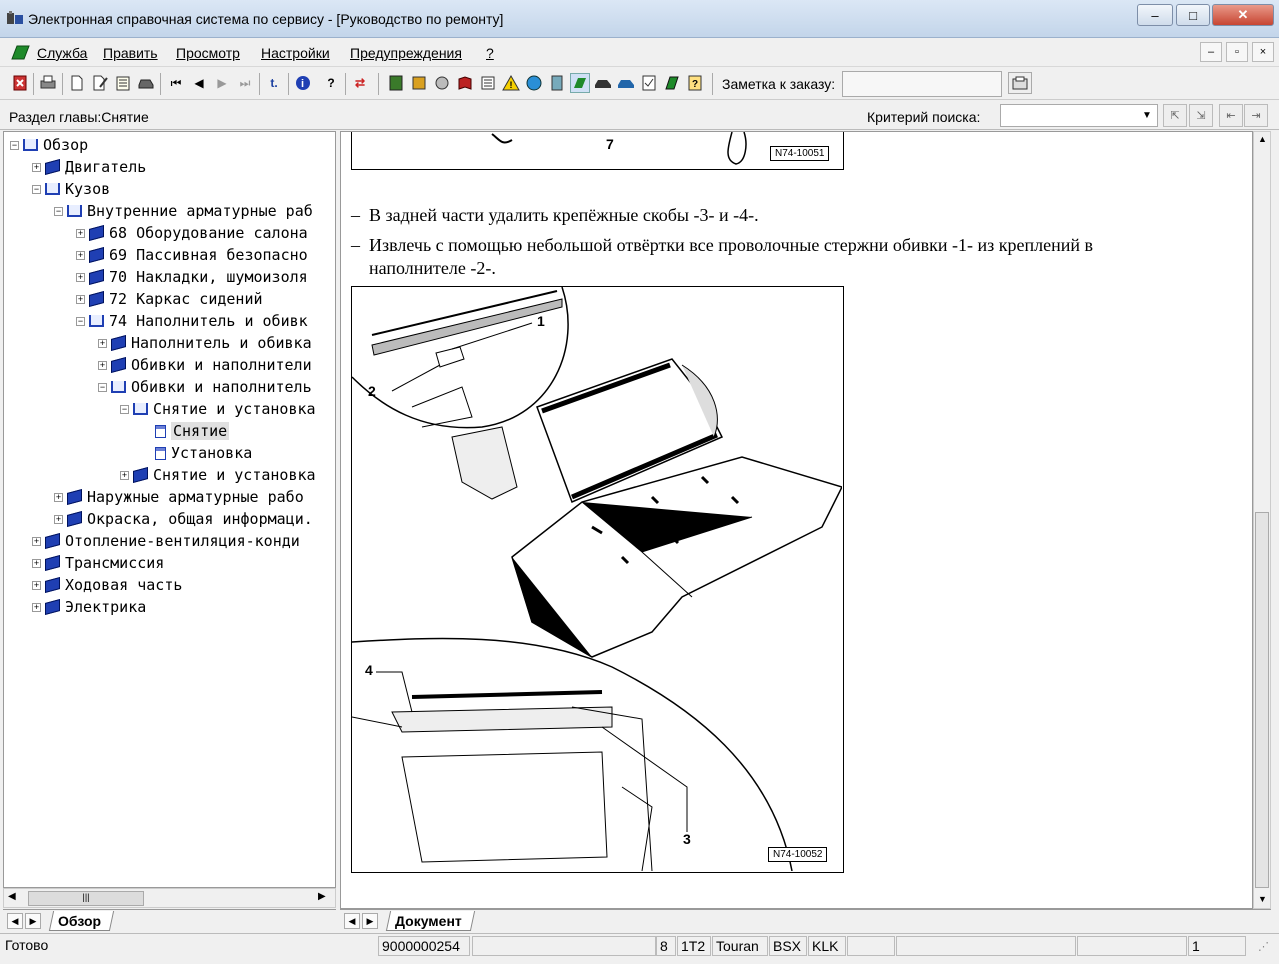  I want to click on expand-right-icon: ⇥, so click(1256, 115).